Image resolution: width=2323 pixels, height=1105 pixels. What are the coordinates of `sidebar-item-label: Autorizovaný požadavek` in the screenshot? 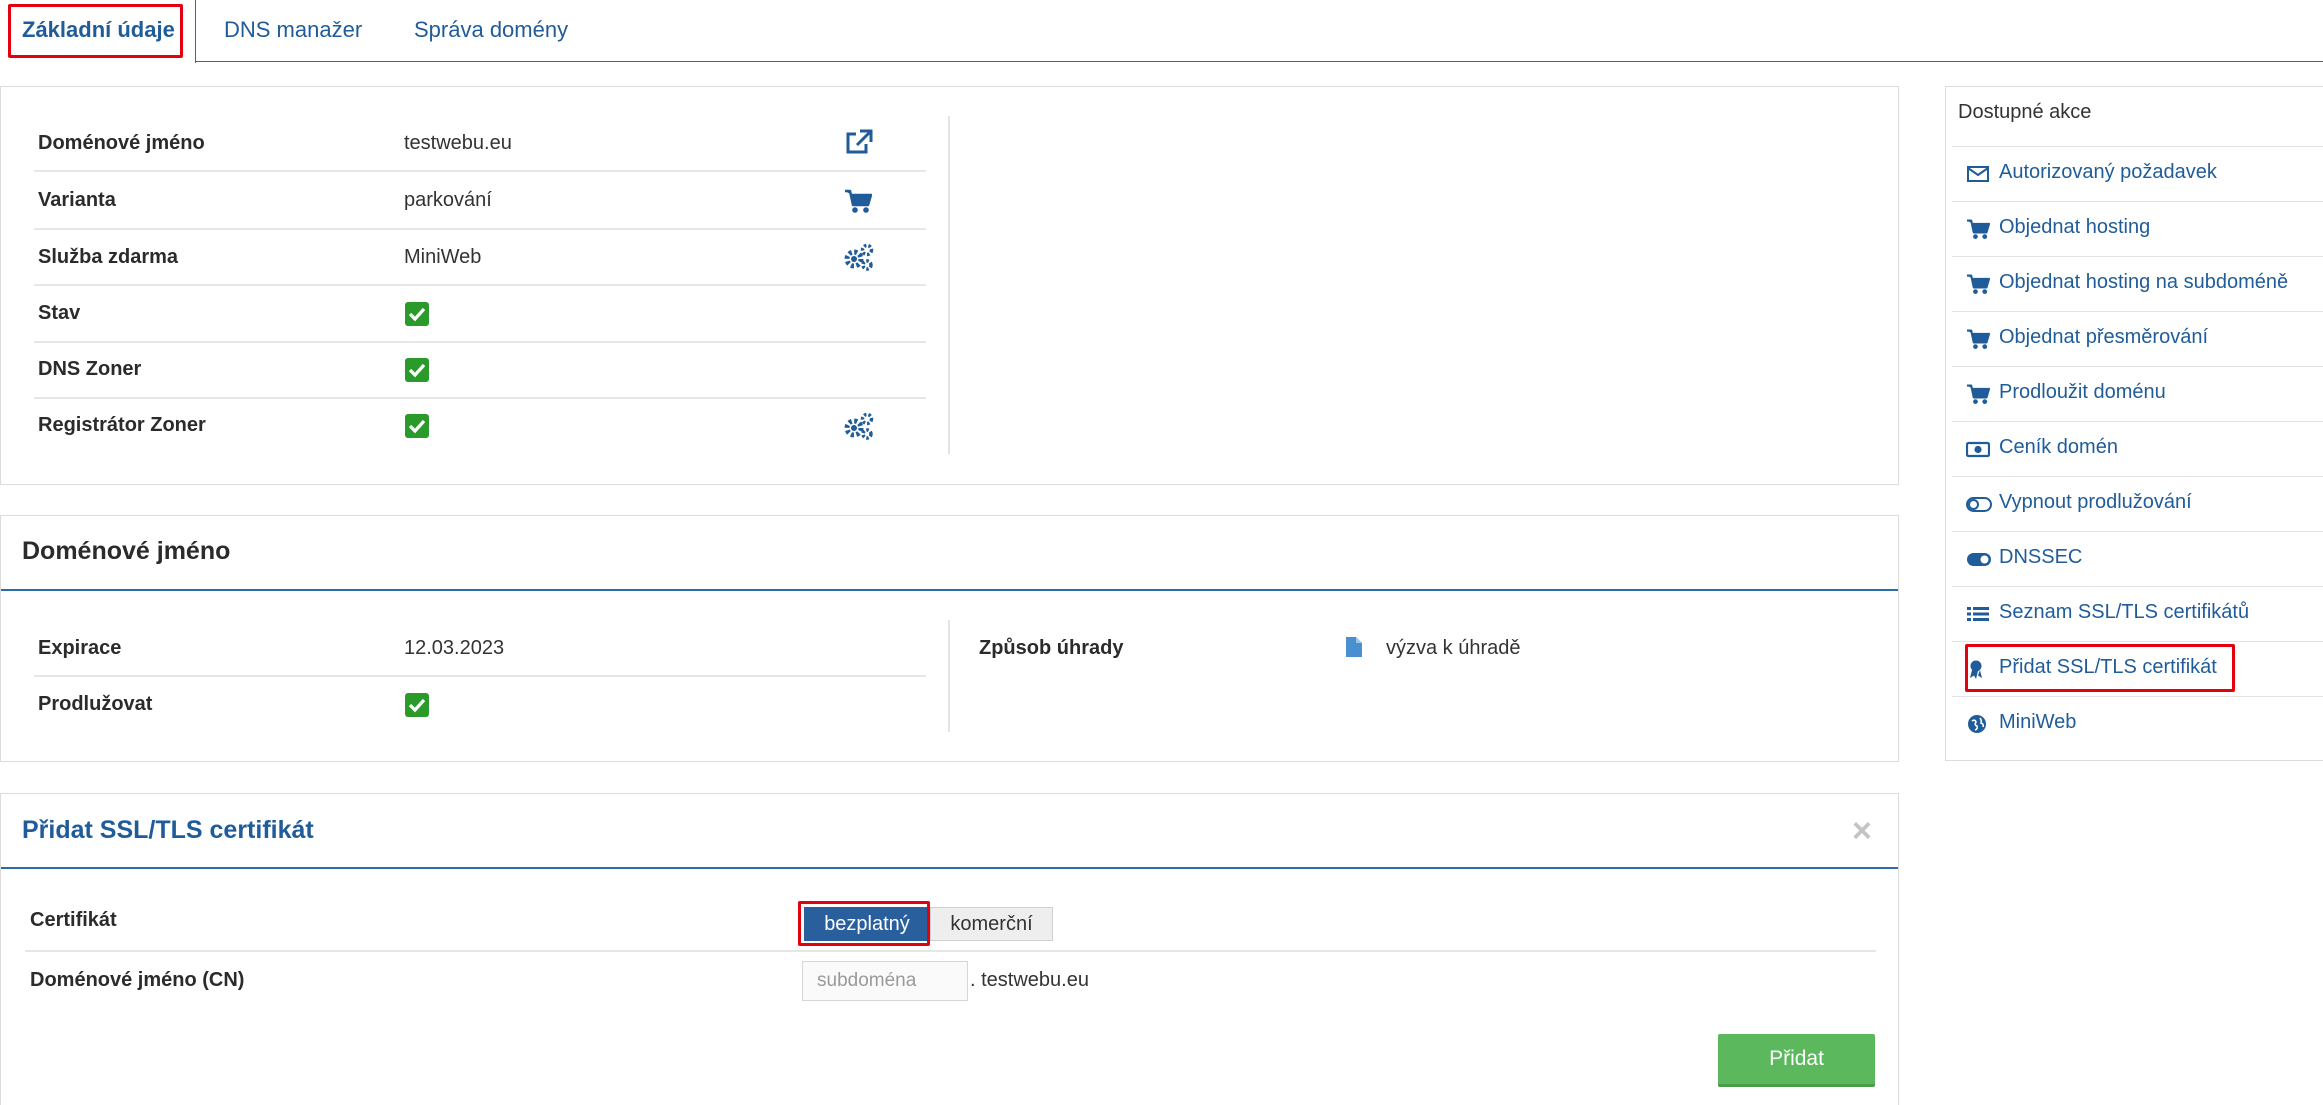 It's located at (2108, 172).